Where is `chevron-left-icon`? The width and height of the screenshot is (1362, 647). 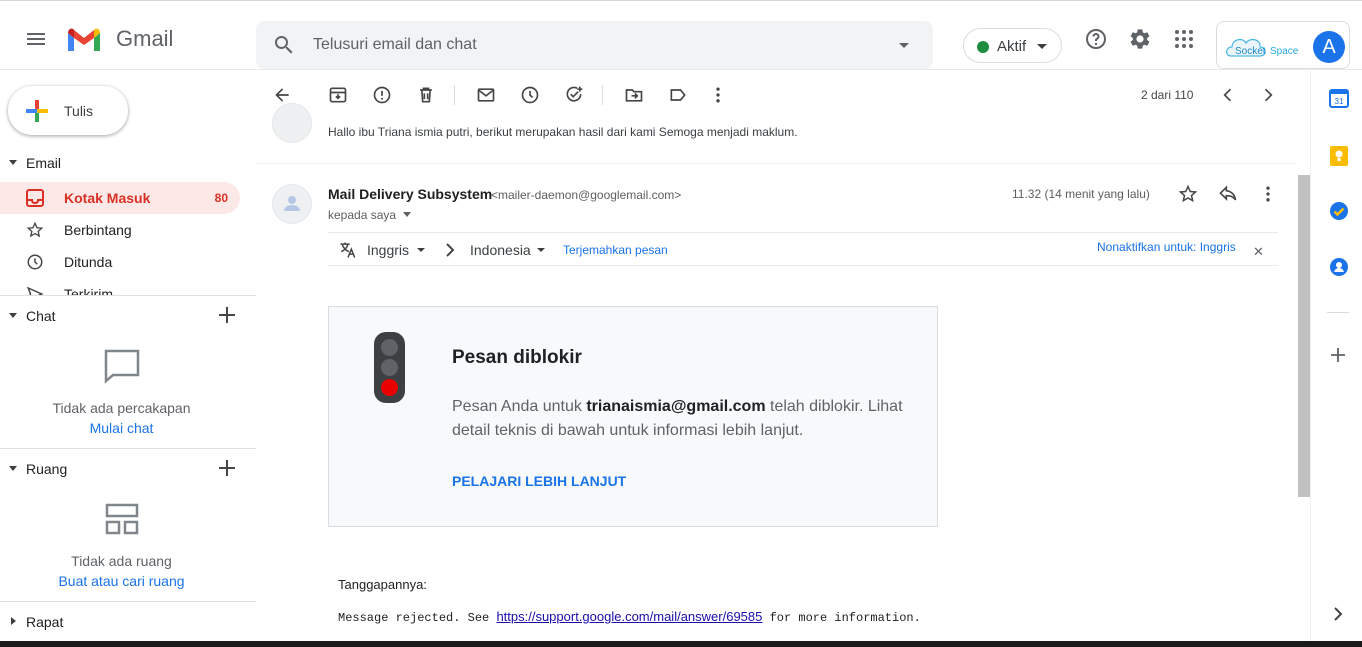
chevron-left-icon is located at coordinates (1228, 95).